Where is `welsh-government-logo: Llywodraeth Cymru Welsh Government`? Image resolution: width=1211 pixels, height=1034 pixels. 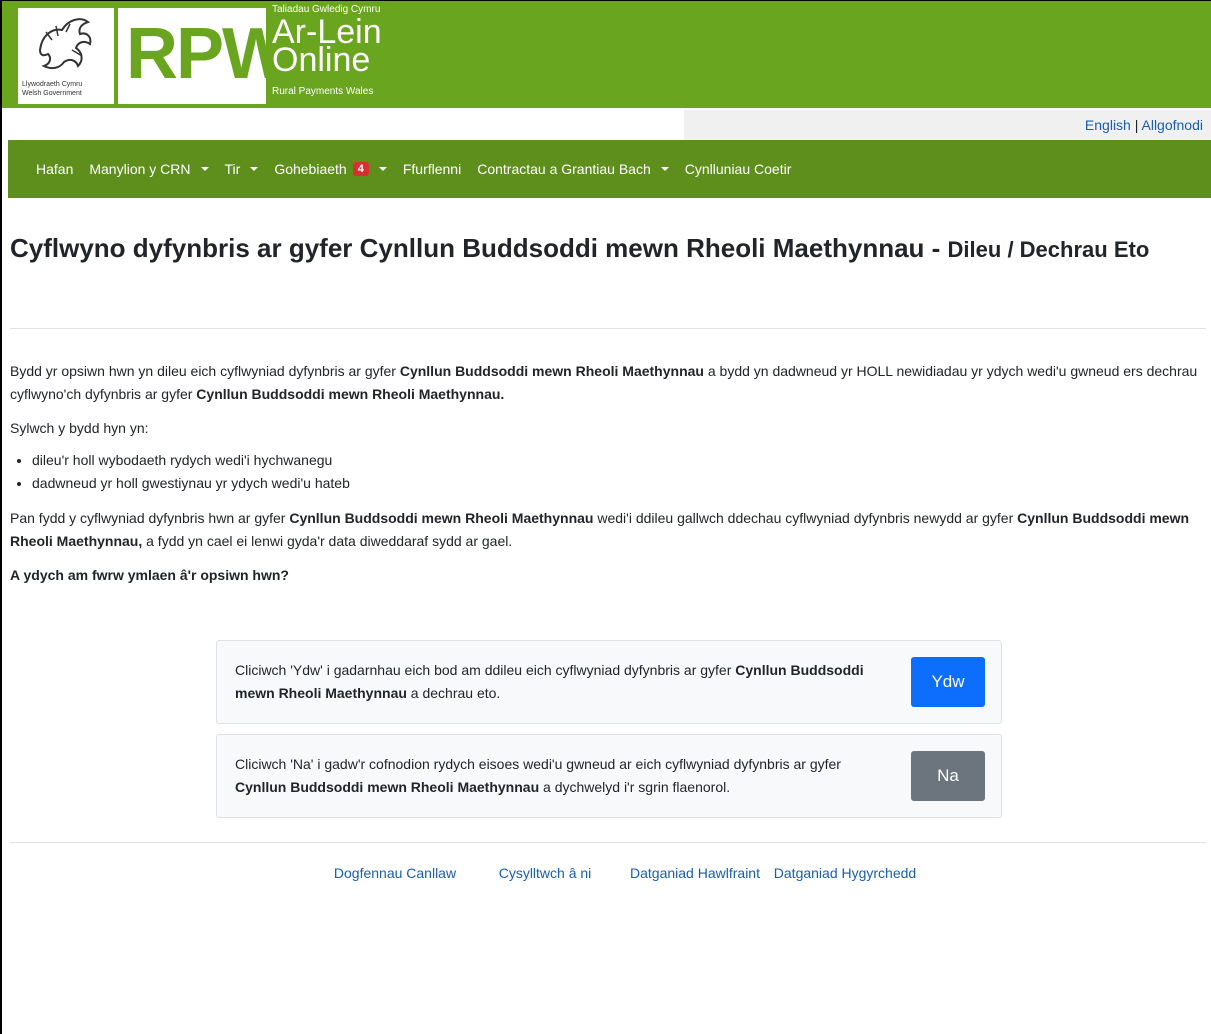 welsh-government-logo: Llywodraeth Cymru Welsh Government is located at coordinates (66, 56).